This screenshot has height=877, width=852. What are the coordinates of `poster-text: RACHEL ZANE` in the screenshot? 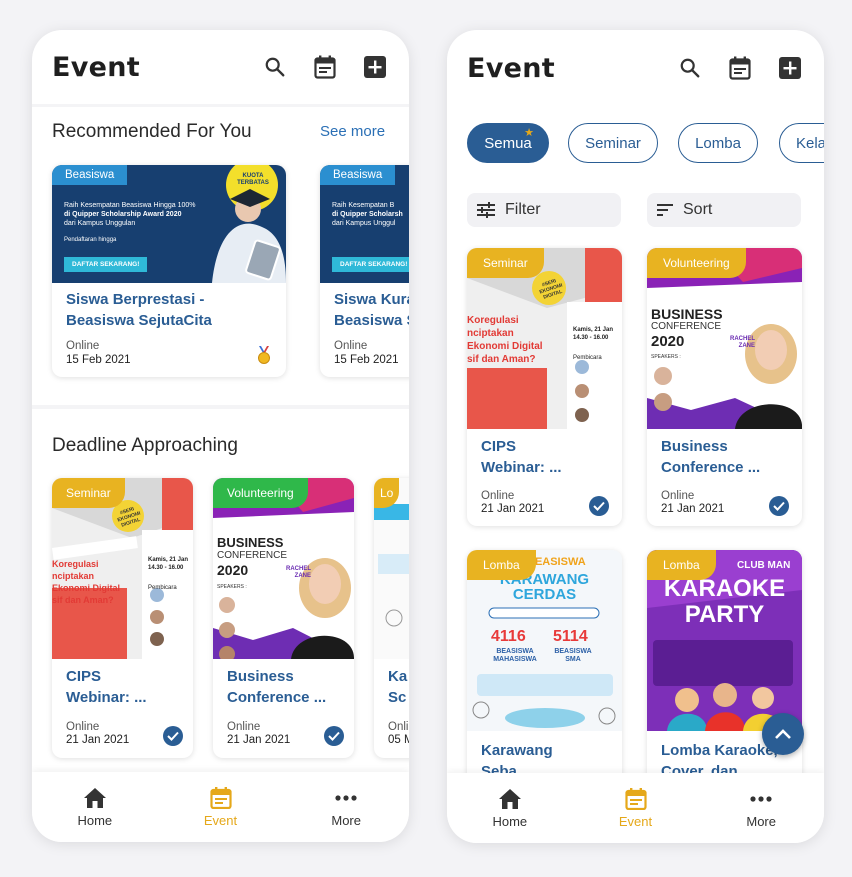 It's located at (298, 572).